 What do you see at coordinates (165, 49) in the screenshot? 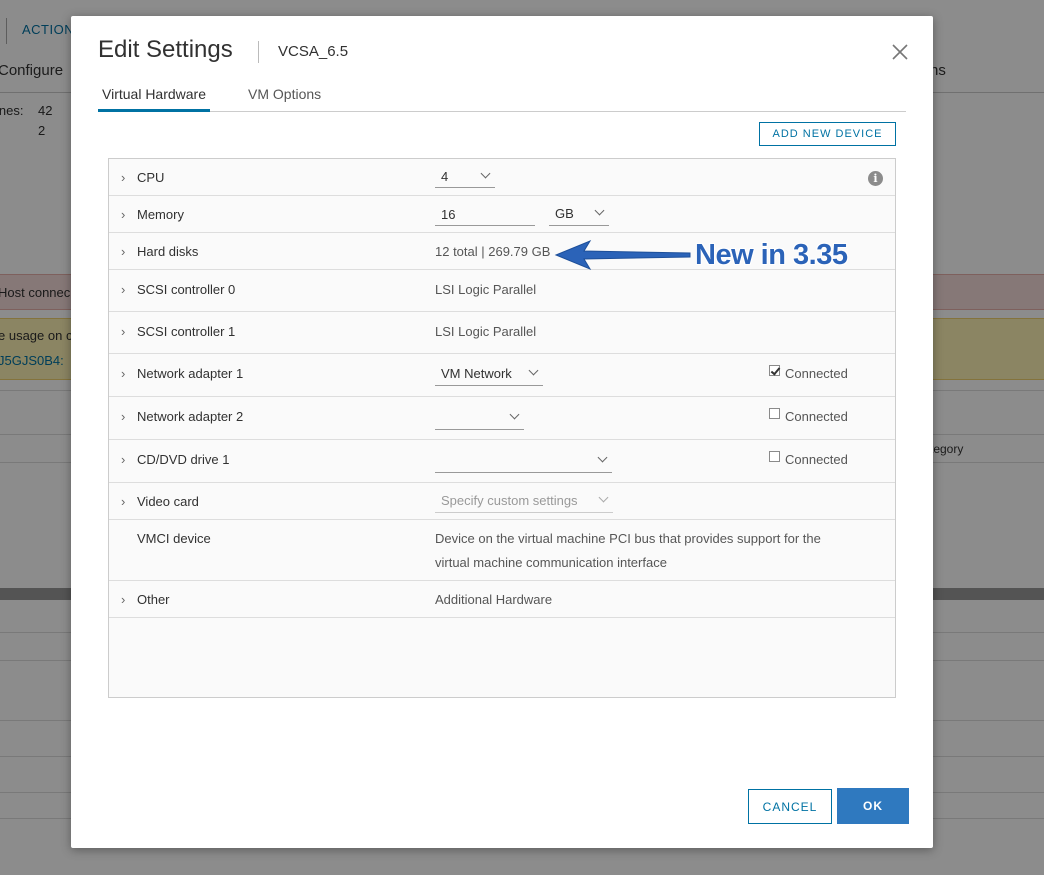
I see `dialog-title: Edit Settings` at bounding box center [165, 49].